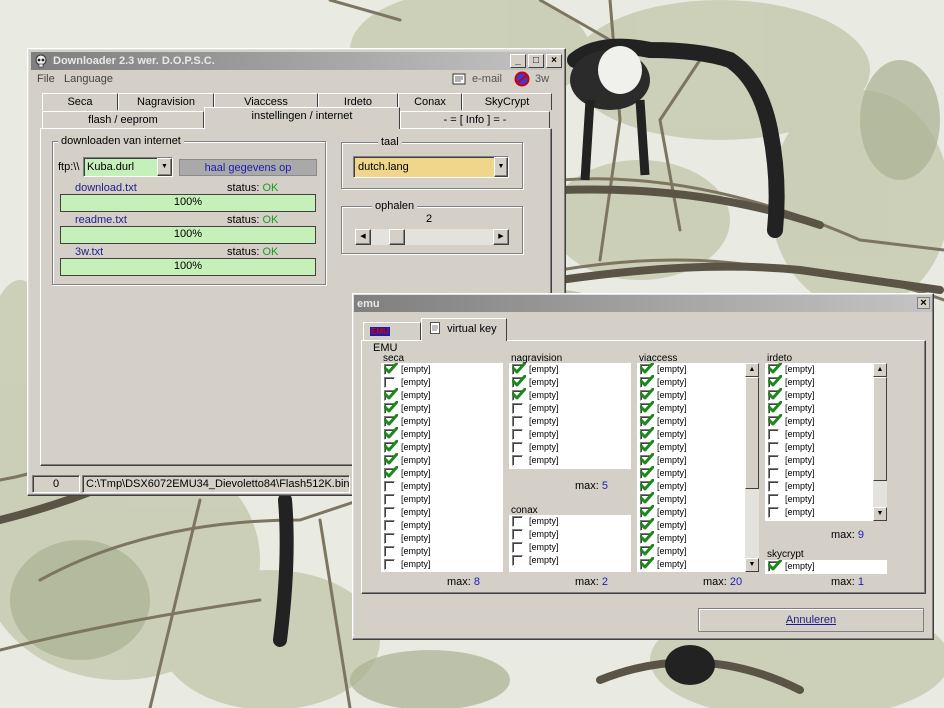  Describe the element at coordinates (811, 620) in the screenshot. I see `cancel-button: Annuleren` at that location.